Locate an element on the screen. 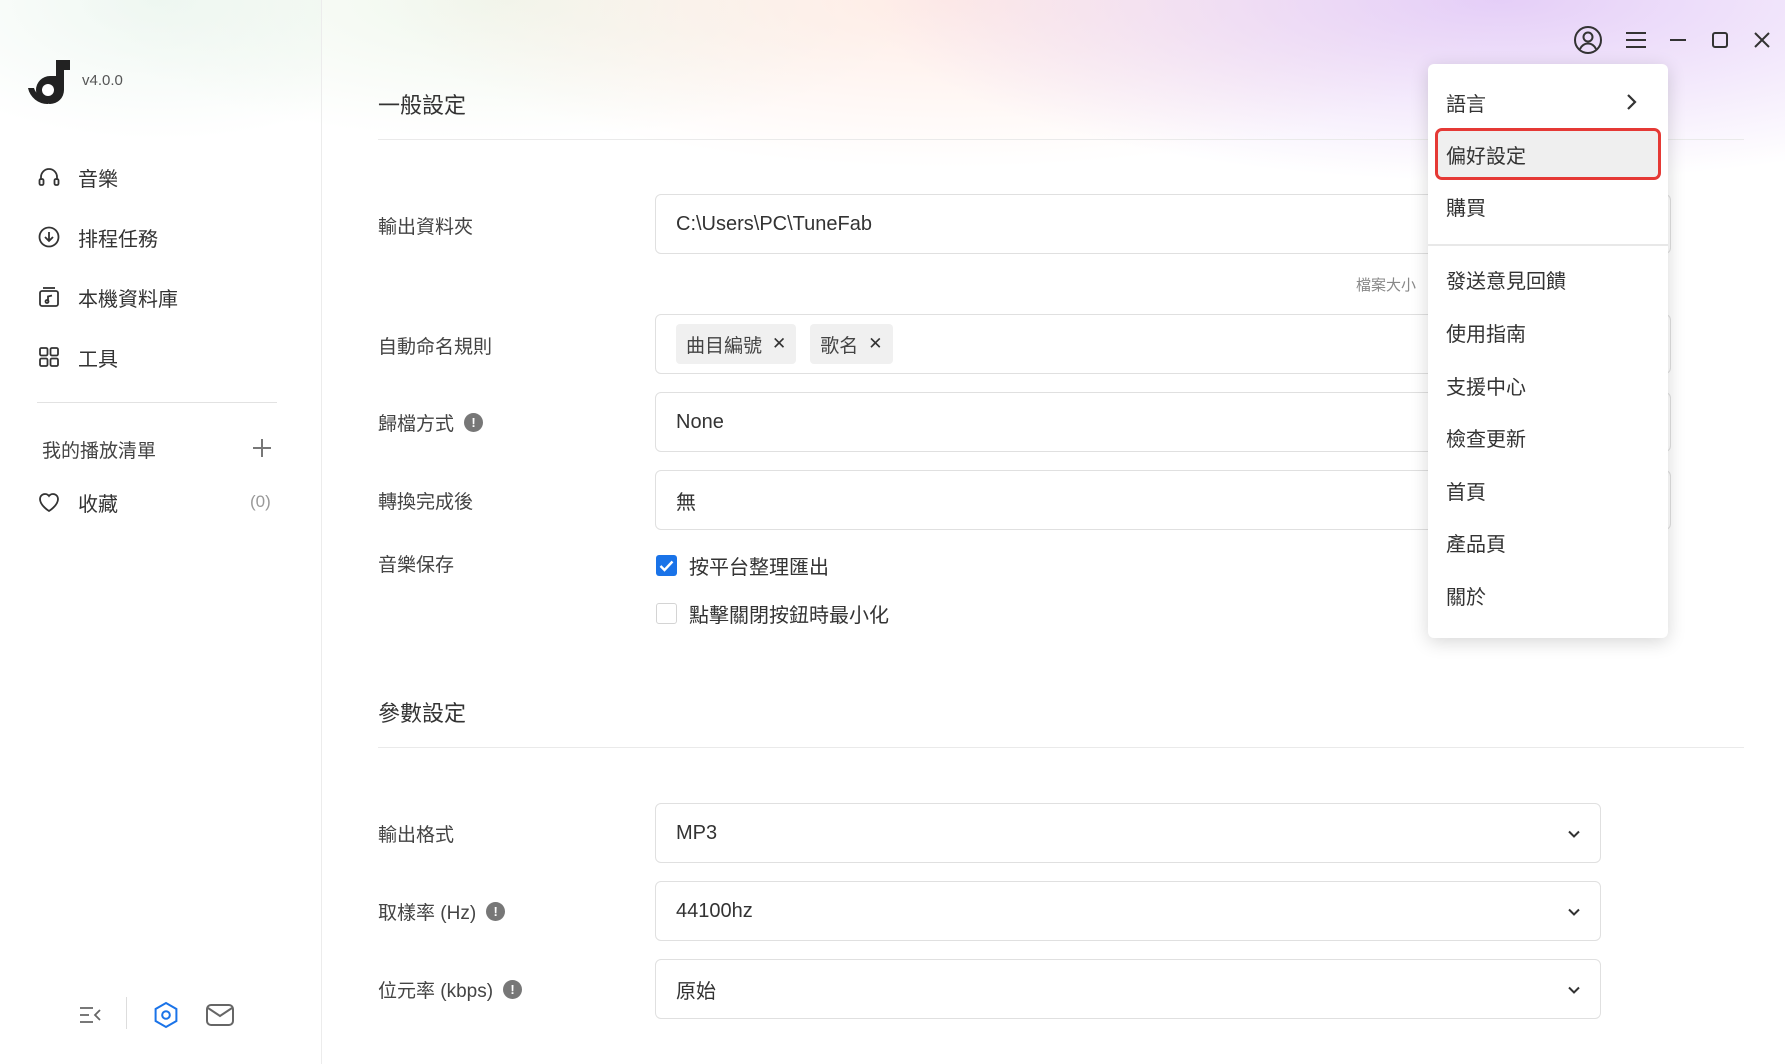 The width and height of the screenshot is (1785, 1064). menu-item-feedback: 發送意見回饋 is located at coordinates (1548, 279).